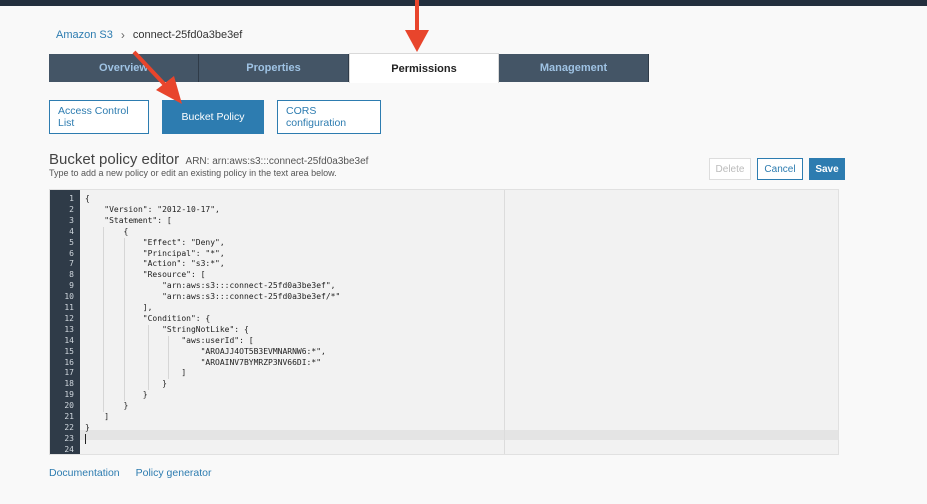  What do you see at coordinates (274, 68) in the screenshot?
I see `tab-properties: Properties` at bounding box center [274, 68].